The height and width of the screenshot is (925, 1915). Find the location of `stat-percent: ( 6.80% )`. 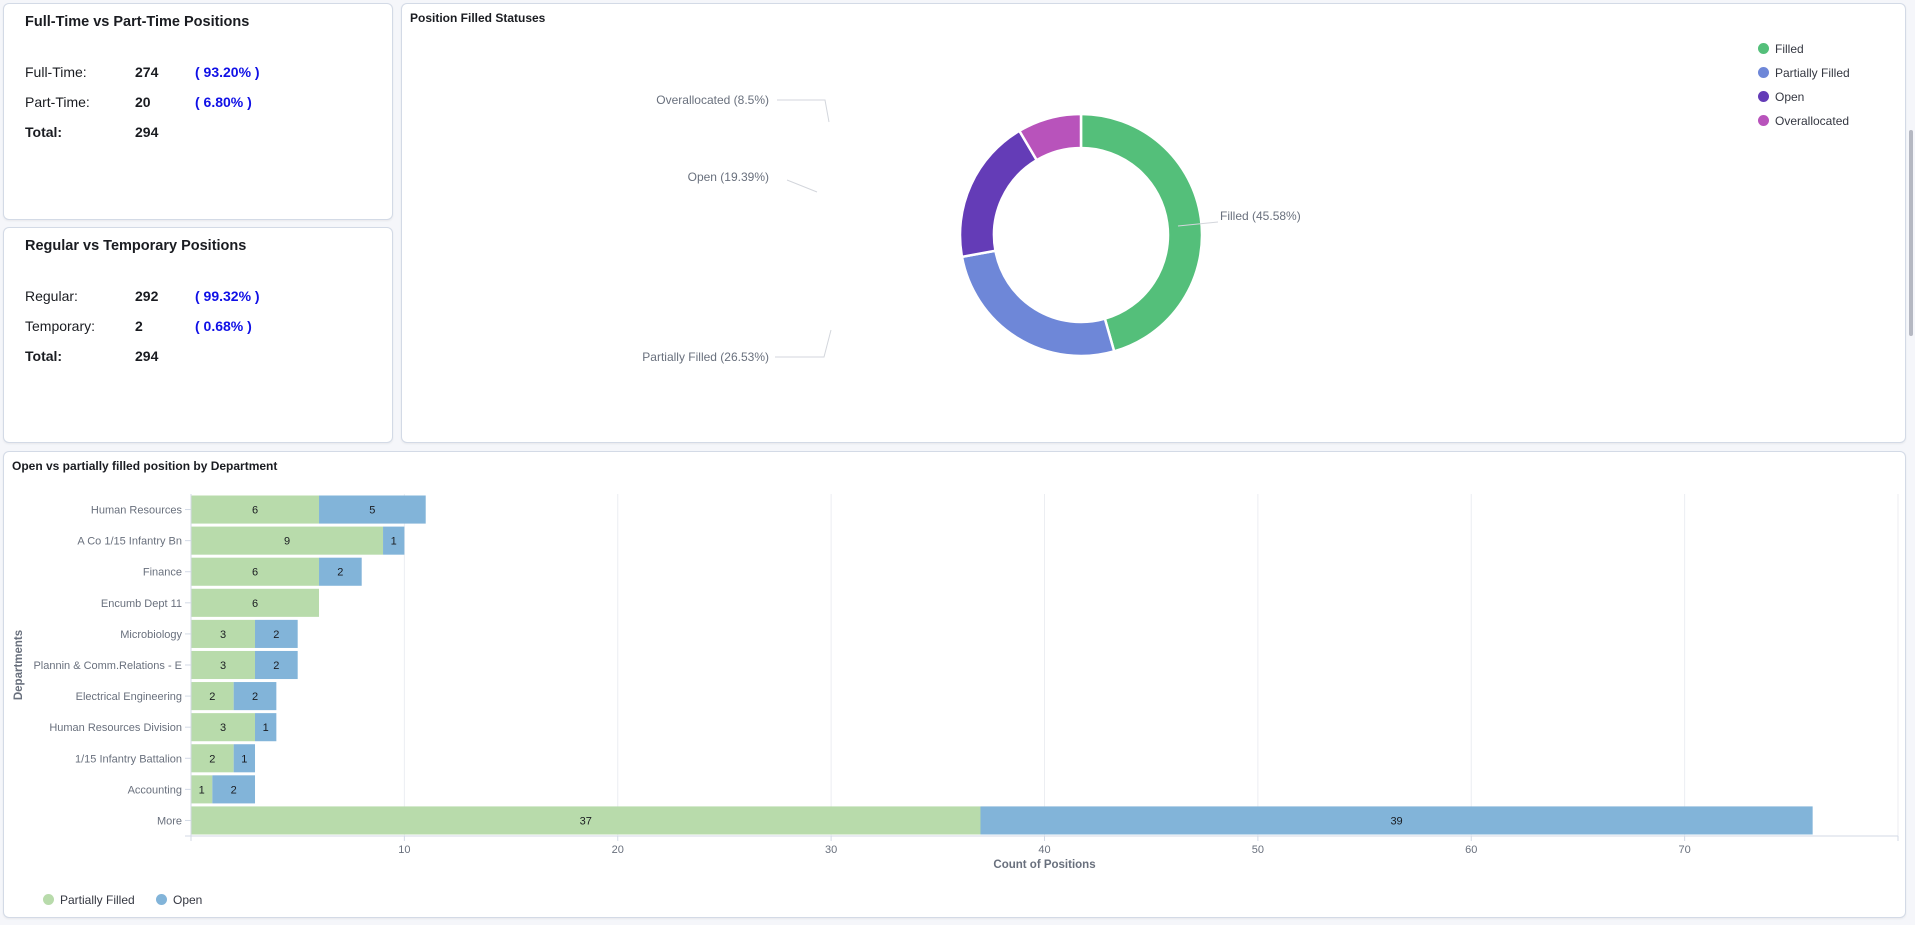

stat-percent: ( 6.80% ) is located at coordinates (223, 102).